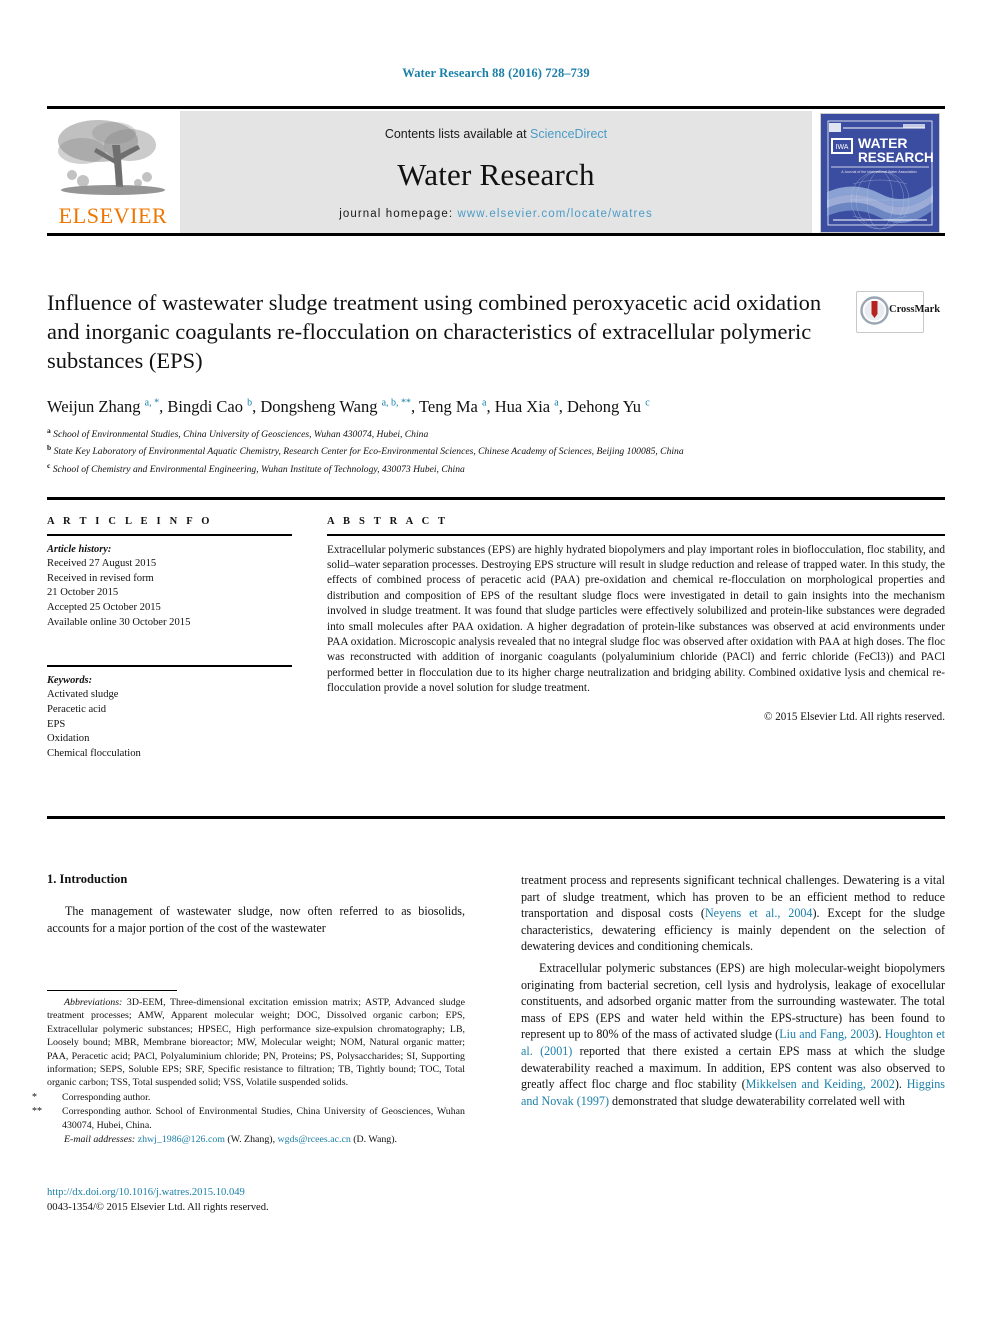 This screenshot has height=1323, width=992. What do you see at coordinates (205, 406) in the screenshot?
I see `author-name: Bingdi Cao` at bounding box center [205, 406].